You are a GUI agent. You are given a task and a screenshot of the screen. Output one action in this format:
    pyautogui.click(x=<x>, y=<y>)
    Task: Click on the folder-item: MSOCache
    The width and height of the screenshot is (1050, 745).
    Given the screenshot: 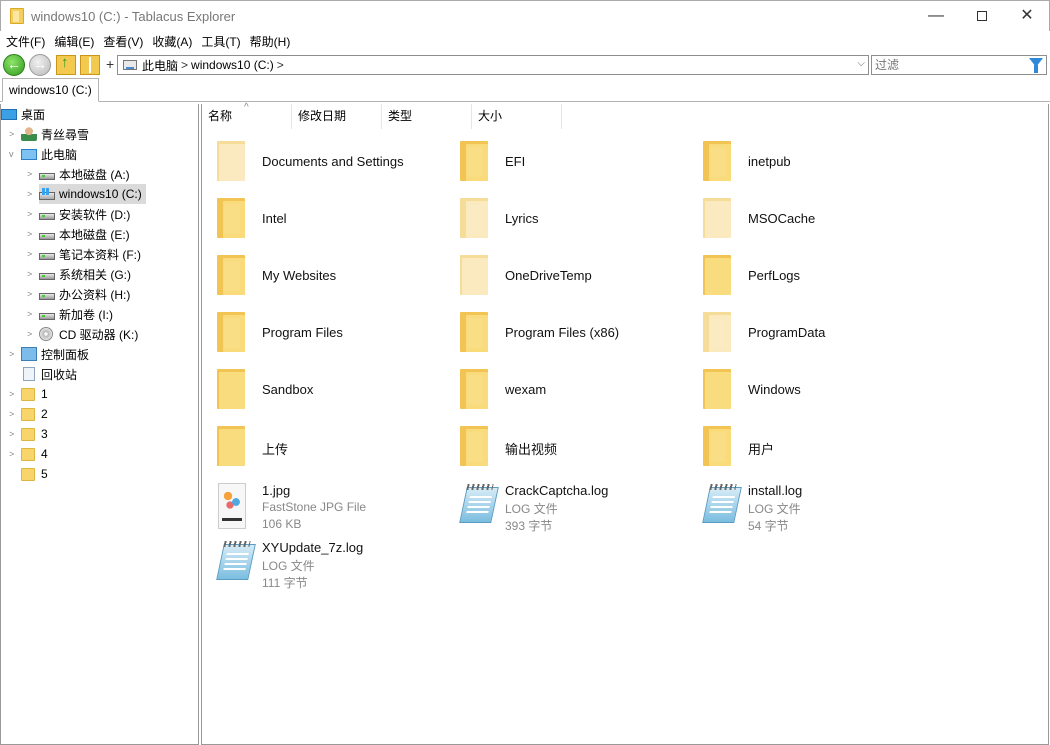 What is the action you would take?
    pyautogui.click(x=818, y=223)
    